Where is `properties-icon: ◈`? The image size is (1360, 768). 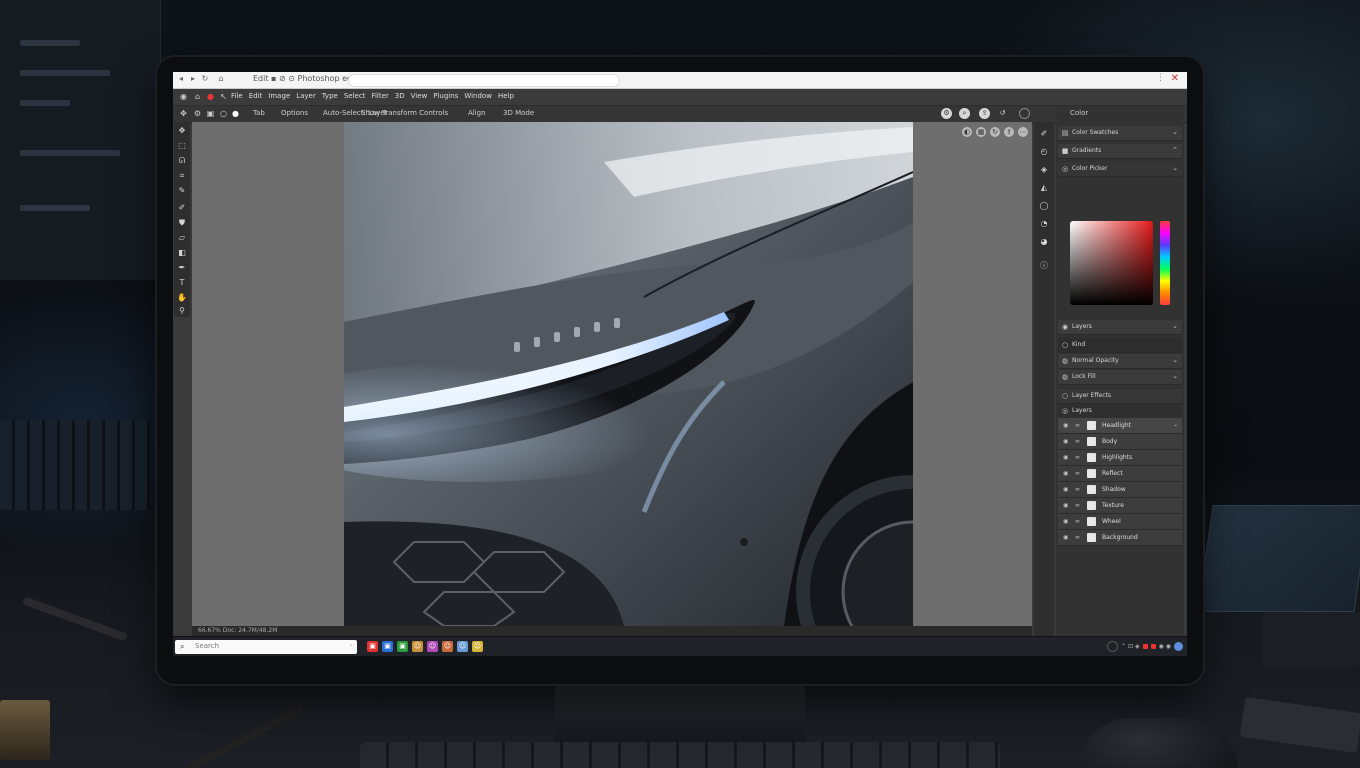 properties-icon: ◈ is located at coordinates (1044, 170).